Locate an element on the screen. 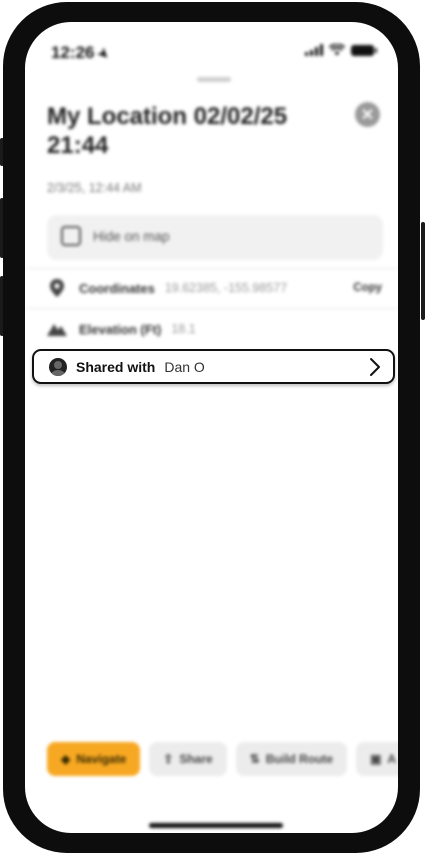 The height and width of the screenshot is (856, 425). elevation-row: Elevation (Ft) 18.1 is located at coordinates (214, 329).